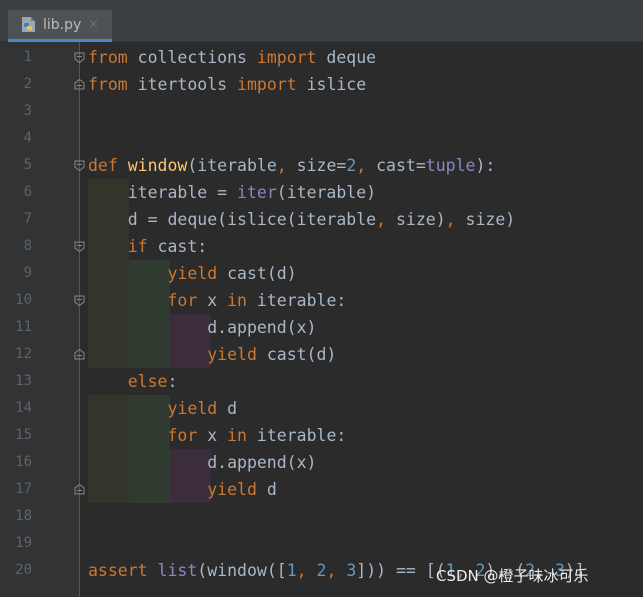 The height and width of the screenshot is (597, 643). What do you see at coordinates (321, 408) in the screenshot?
I see `code-line-14: 14 yield d` at bounding box center [321, 408].